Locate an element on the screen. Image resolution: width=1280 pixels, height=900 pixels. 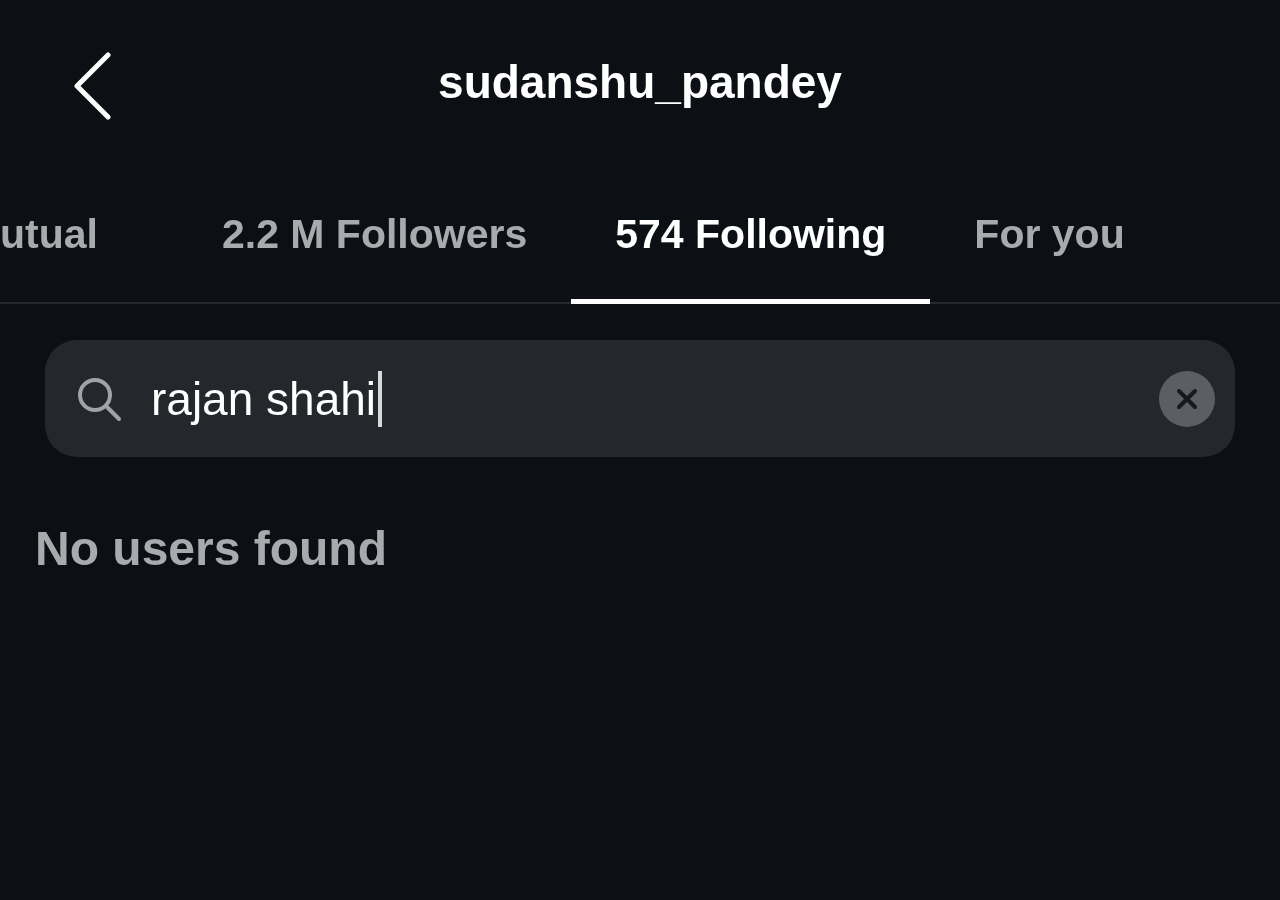
search-field: rajan shahi is located at coordinates (640, 398).